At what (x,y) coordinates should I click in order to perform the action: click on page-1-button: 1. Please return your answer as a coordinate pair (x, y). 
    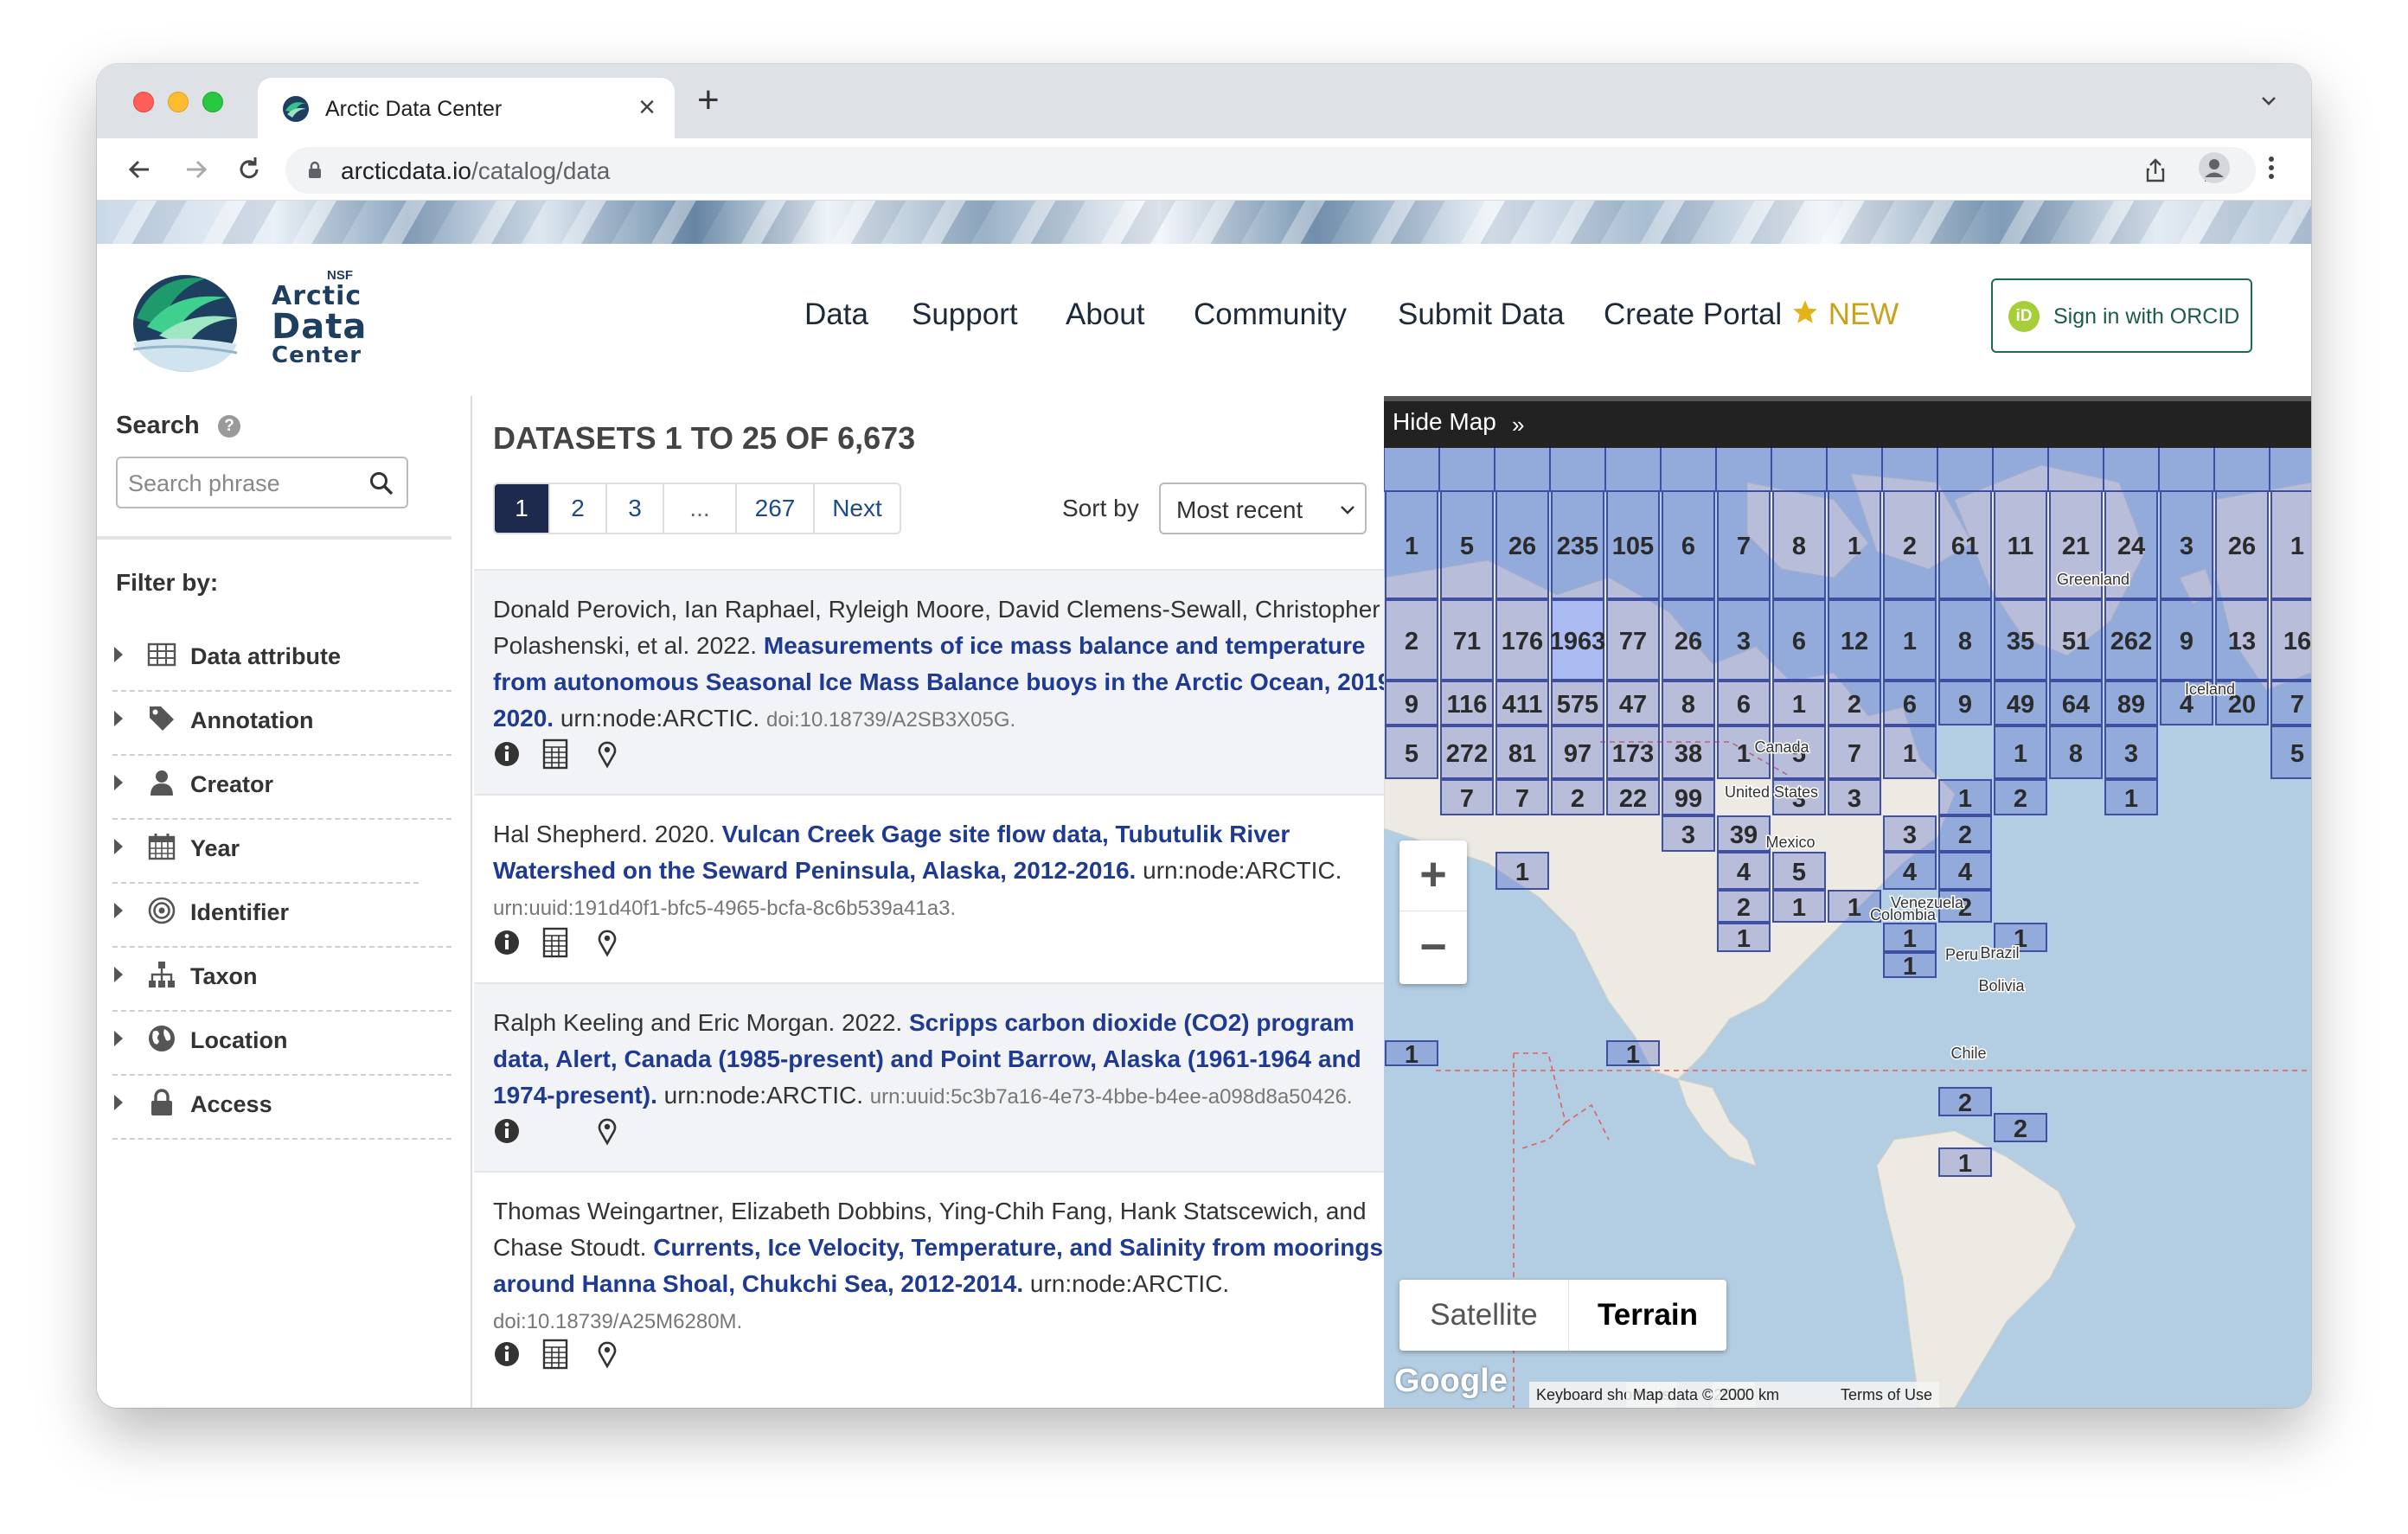
    Looking at the image, I should click on (522, 508).